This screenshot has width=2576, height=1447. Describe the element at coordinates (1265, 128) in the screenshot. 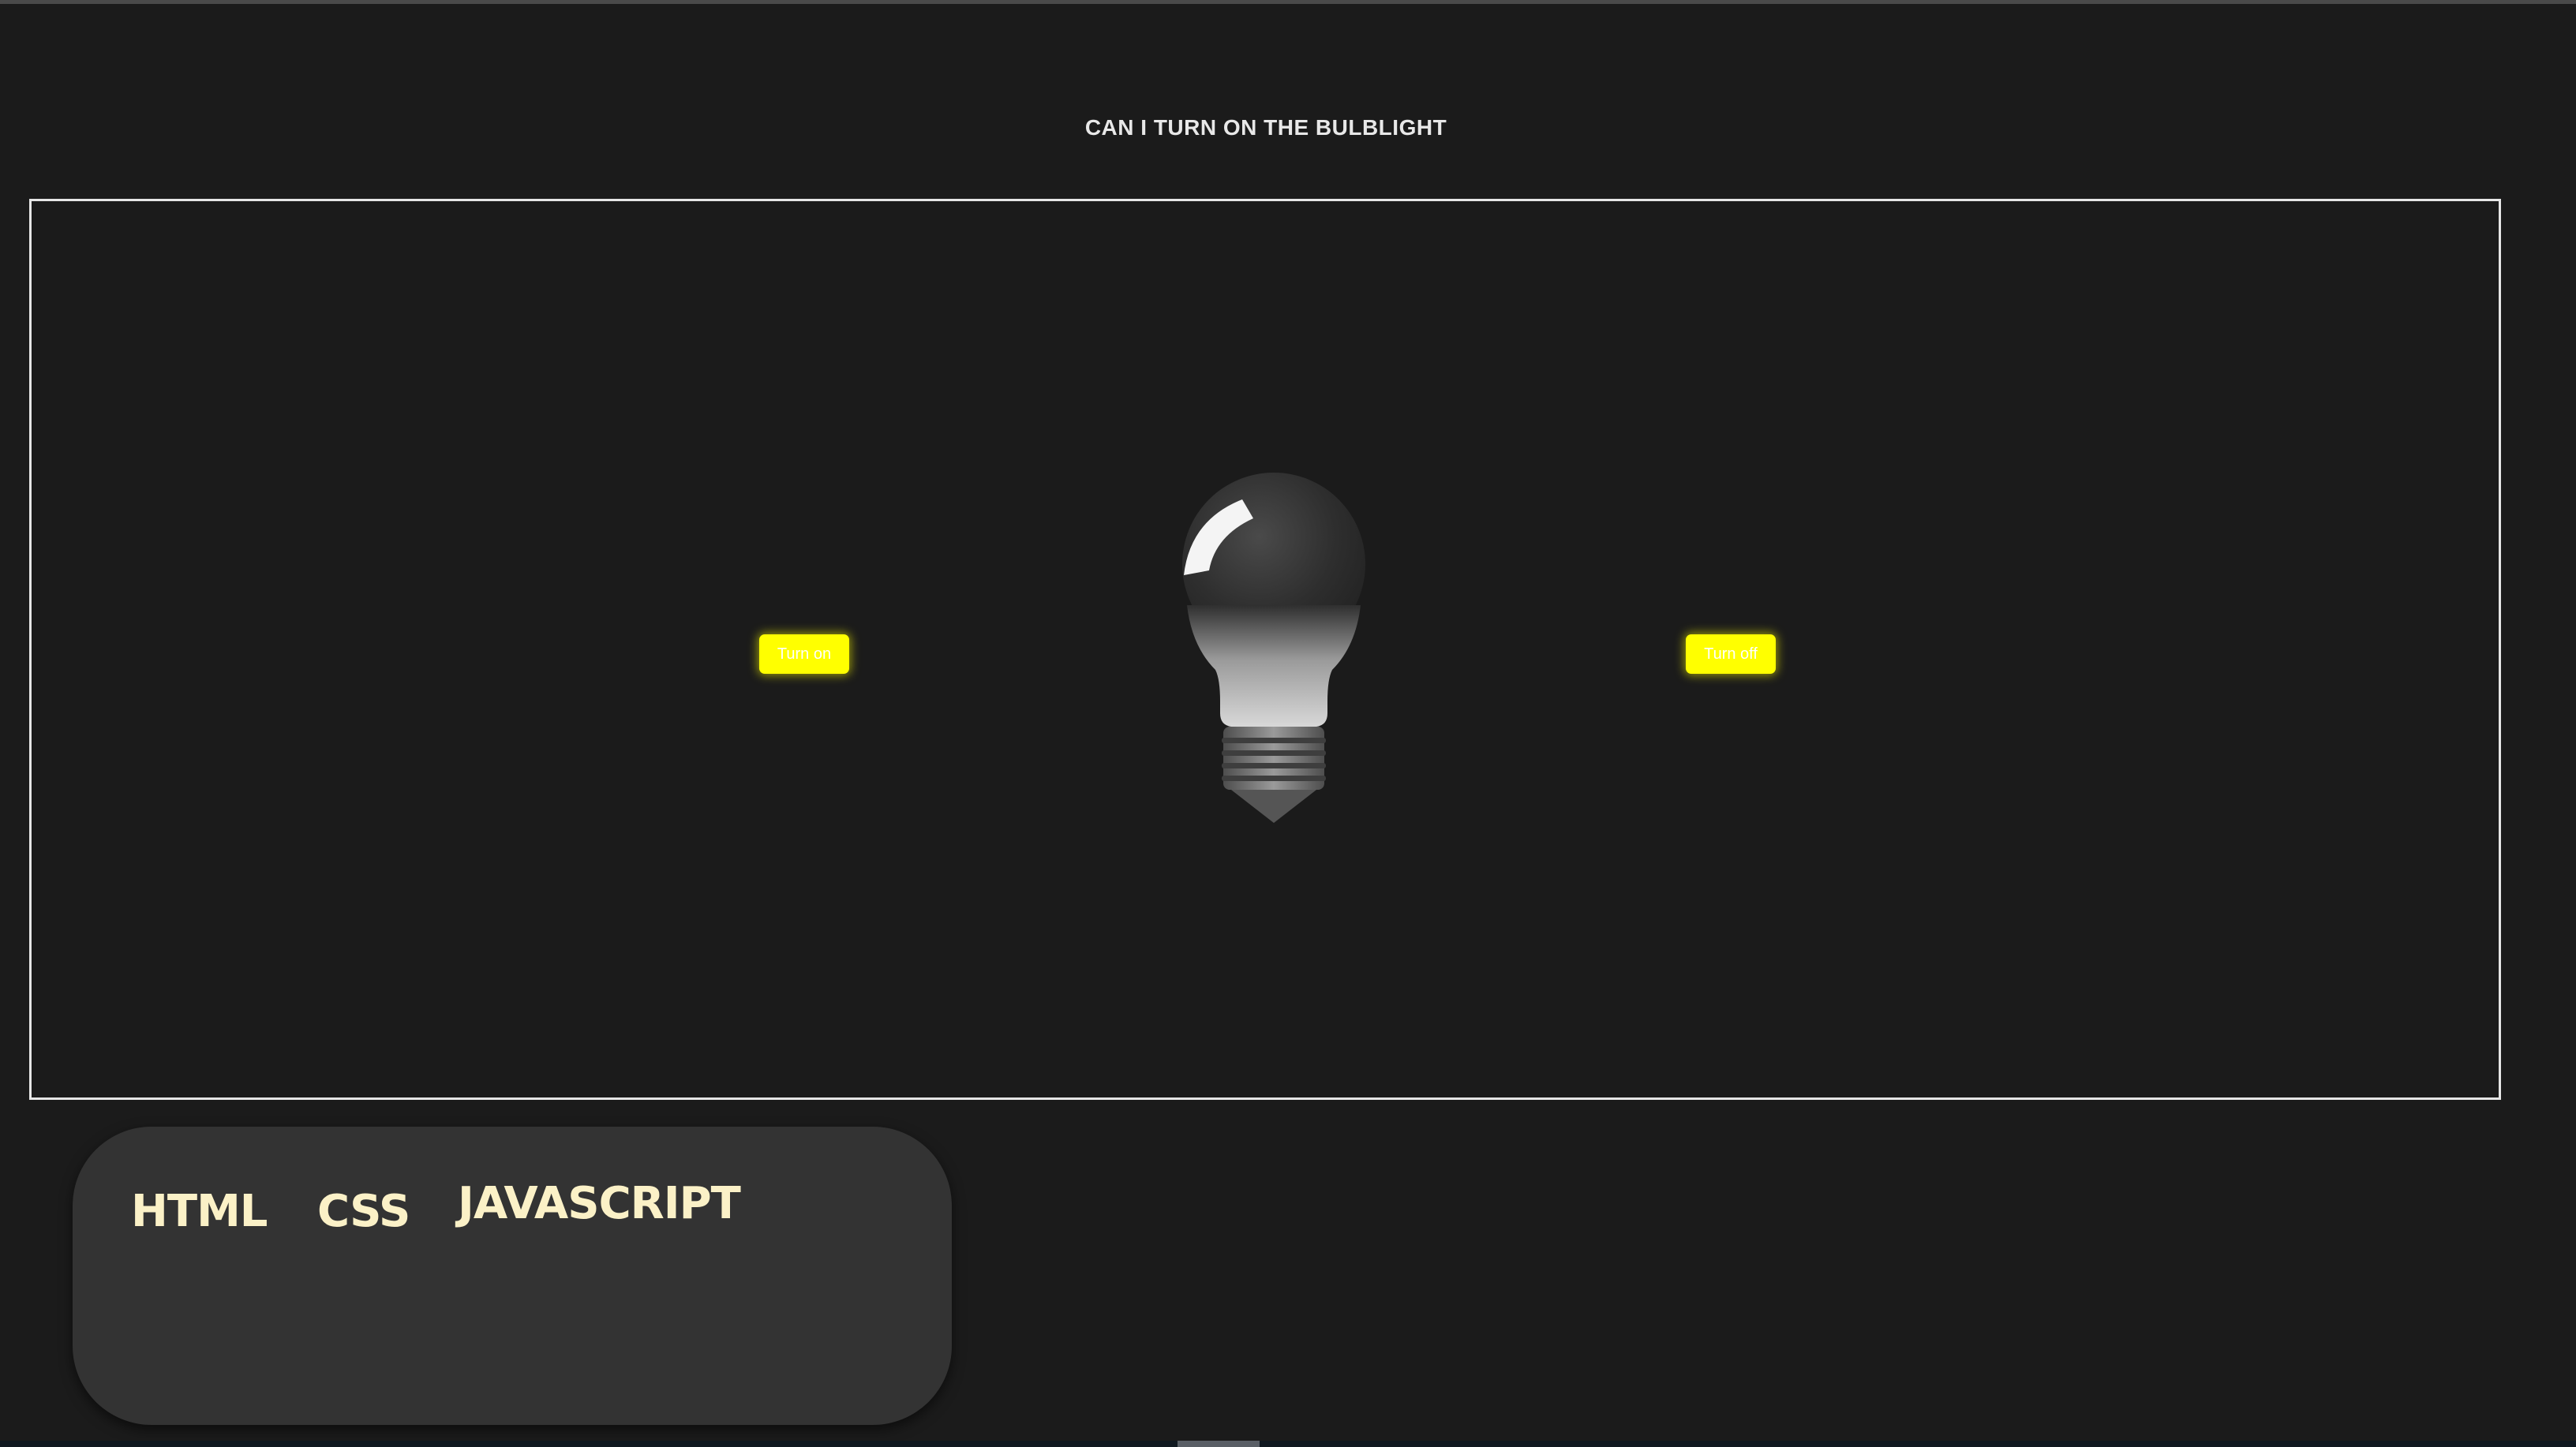

I see `page-title: CAN I TURN ON THE BULBLIGHT` at that location.